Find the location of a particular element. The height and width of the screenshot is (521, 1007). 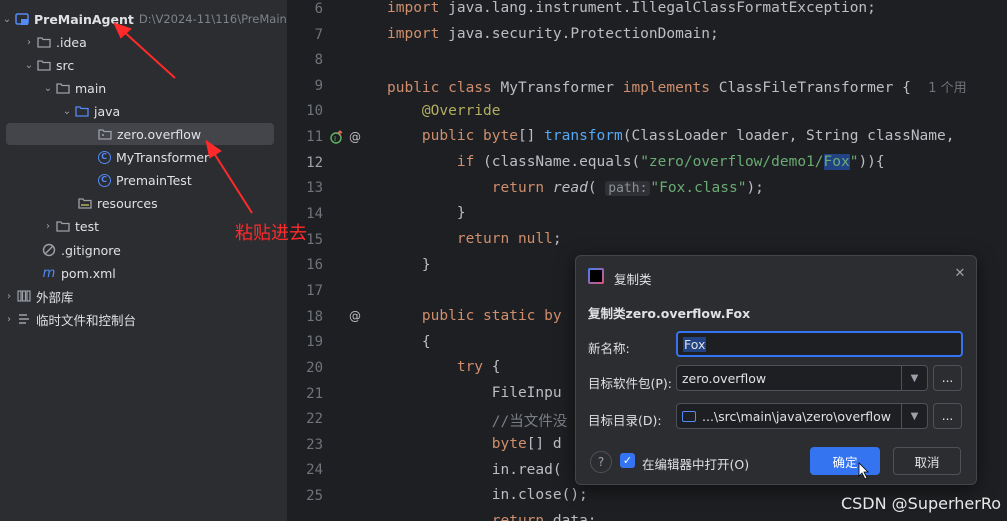

code-line: @Override is located at coordinates (461, 111).